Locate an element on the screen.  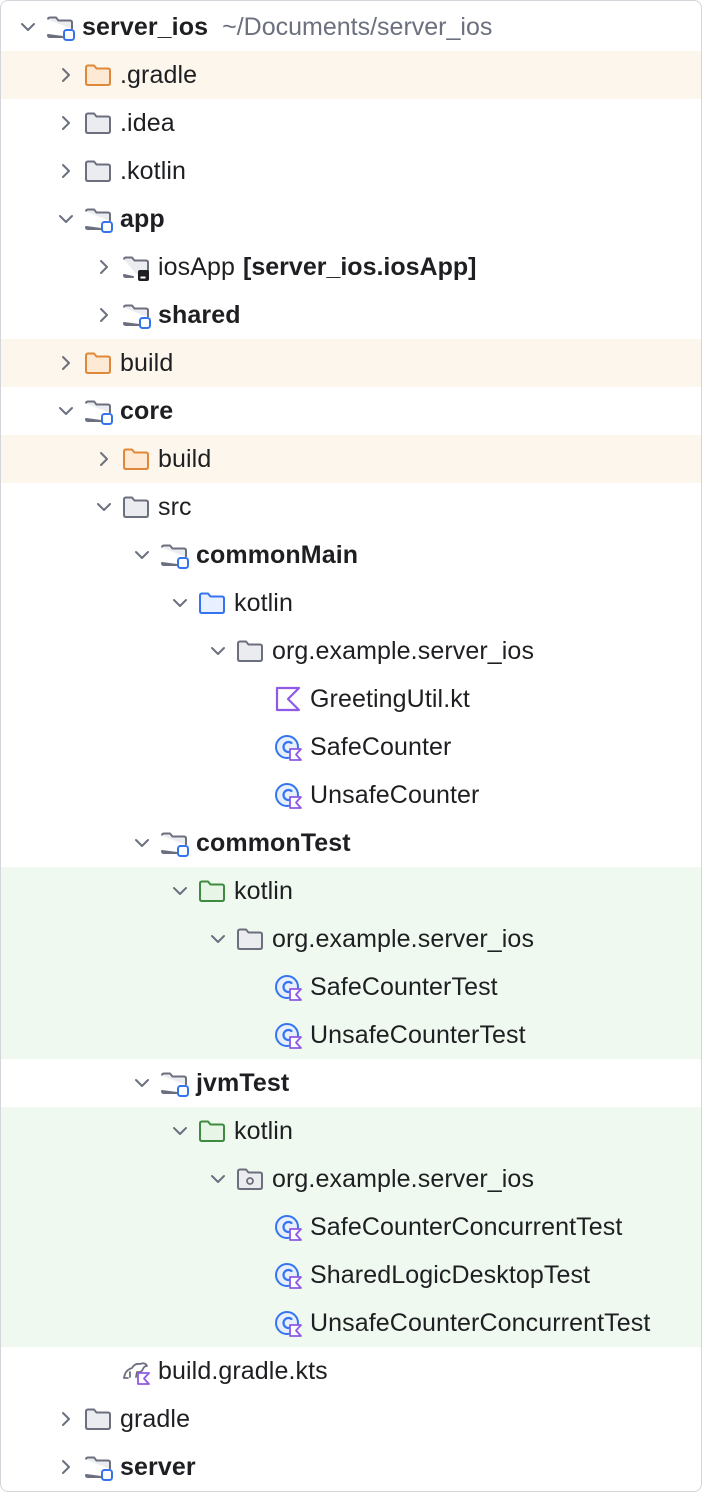
tree-row-safecounter: SafeCounter is located at coordinates (351, 747).